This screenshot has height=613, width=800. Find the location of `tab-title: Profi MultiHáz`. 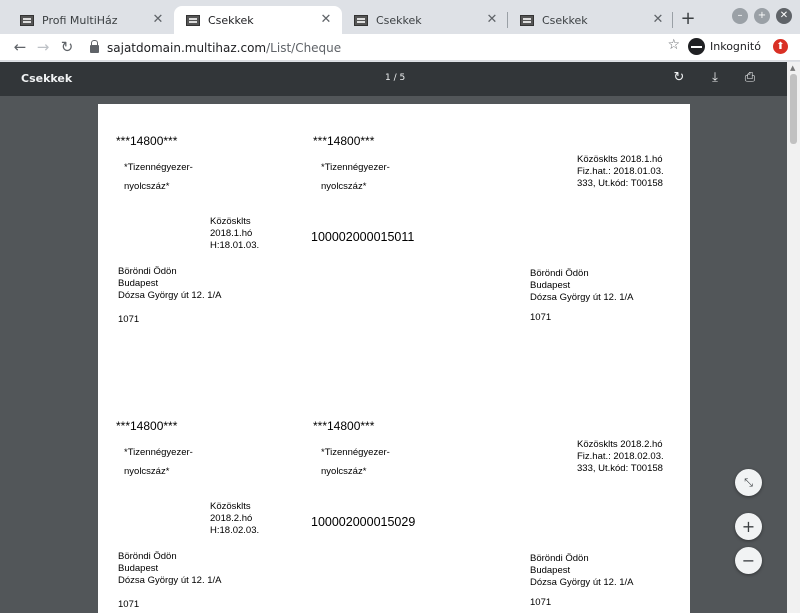

tab-title: Profi MultiHáz is located at coordinates (80, 20).